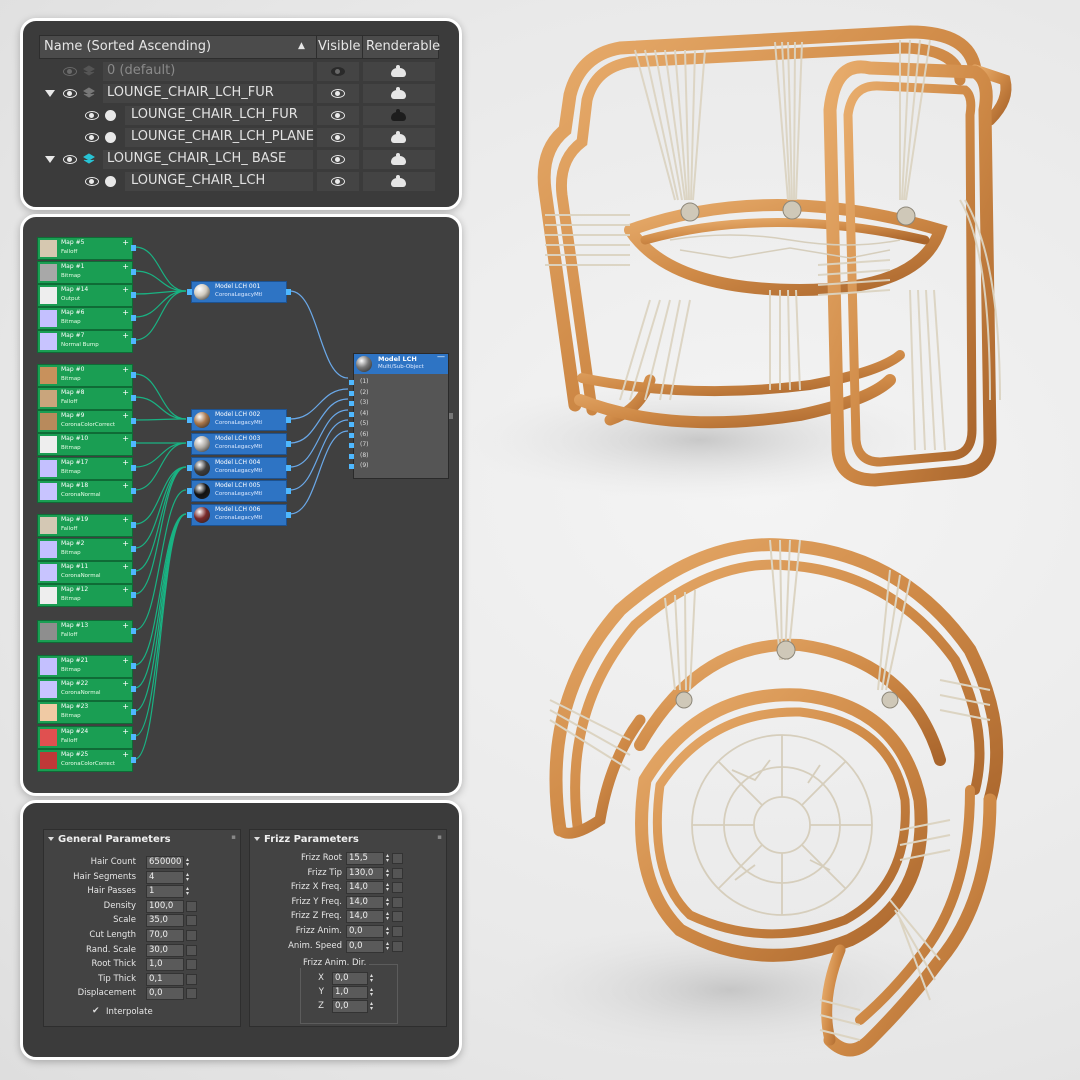  I want to click on map-node: Map #23 Bitmap +, so click(86, 712).